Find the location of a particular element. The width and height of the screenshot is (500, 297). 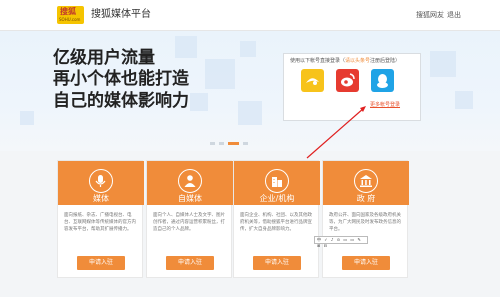

login-tip-highlight: 请以头条号 is located at coordinates (357, 61).